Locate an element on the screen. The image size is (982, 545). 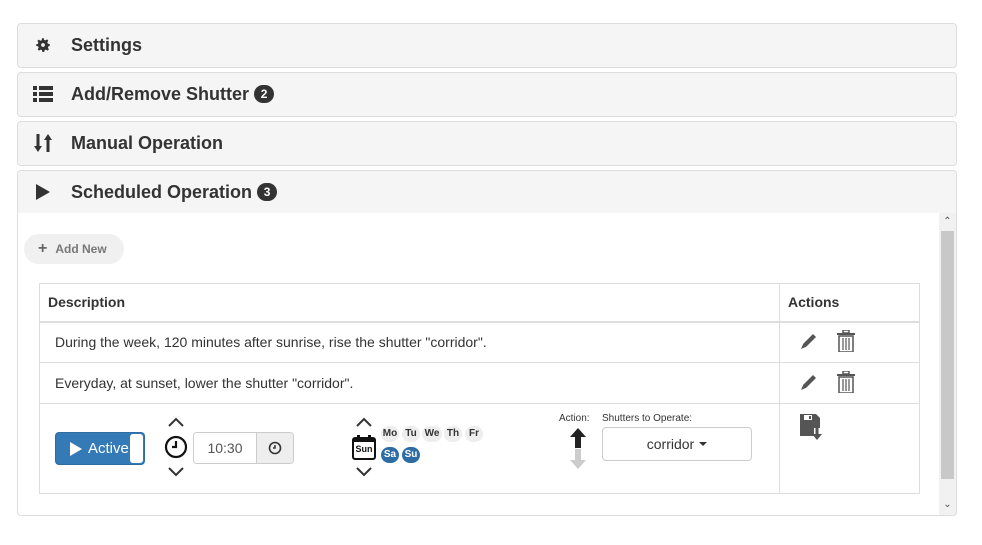
day-toggle-we: We is located at coordinates (432, 434).